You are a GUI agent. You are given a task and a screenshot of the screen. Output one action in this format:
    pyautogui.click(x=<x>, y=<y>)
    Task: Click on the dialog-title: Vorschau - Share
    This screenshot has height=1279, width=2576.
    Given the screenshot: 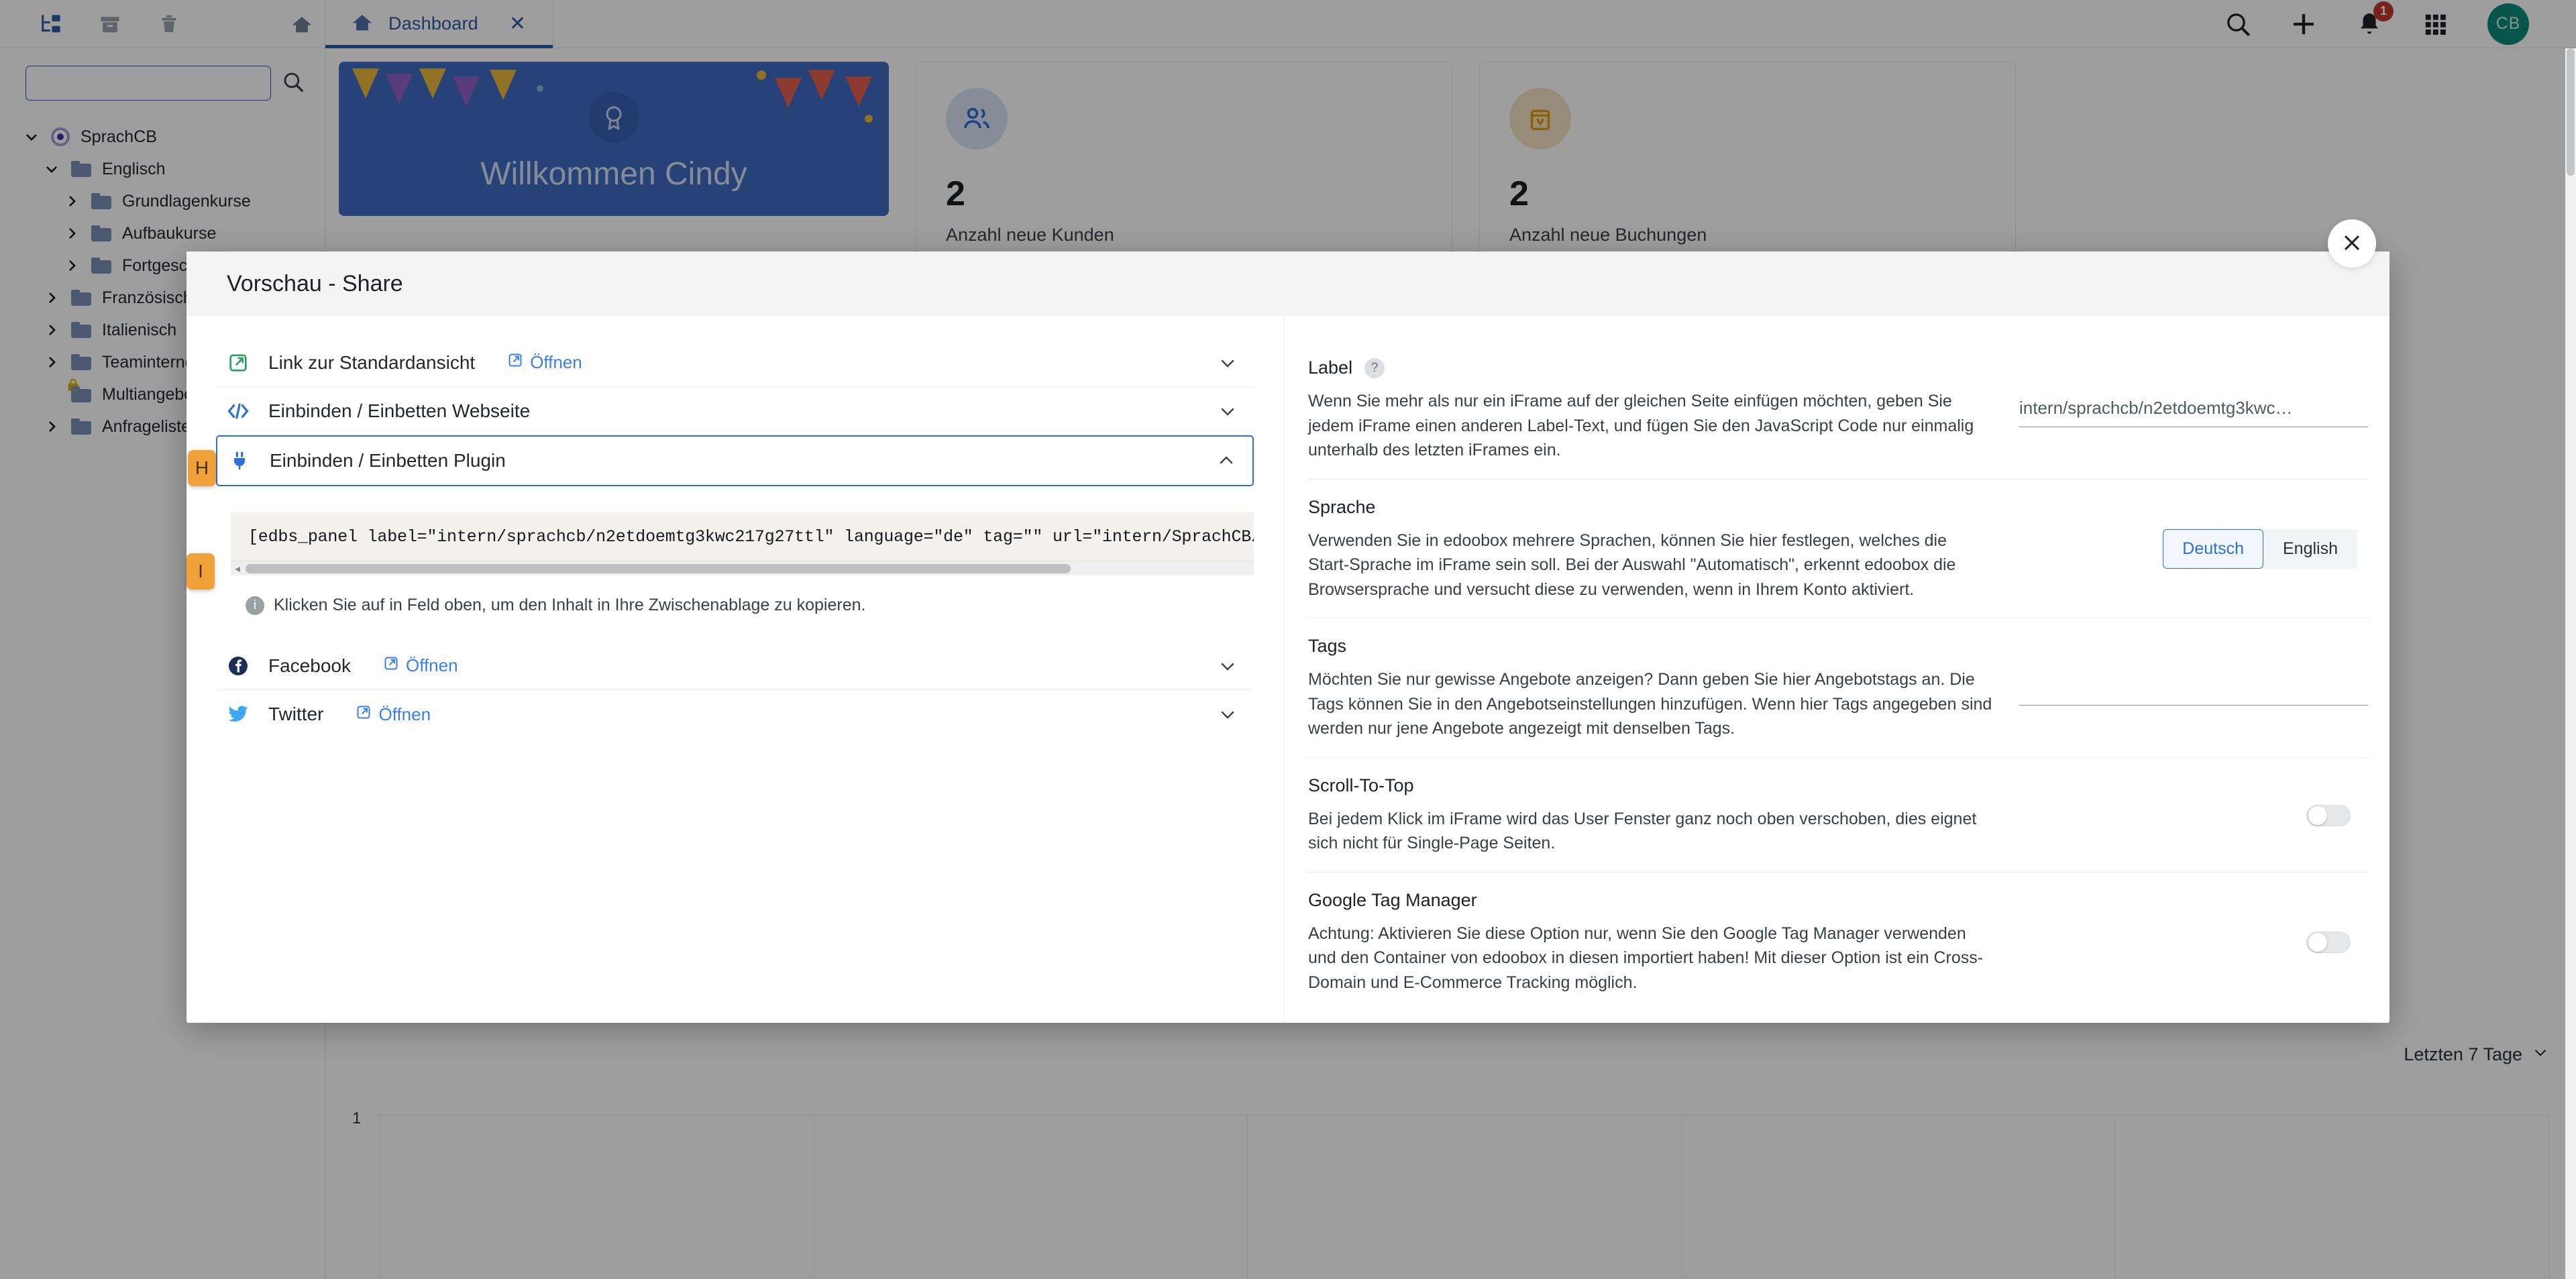 What is the action you would take?
    pyautogui.click(x=315, y=283)
    